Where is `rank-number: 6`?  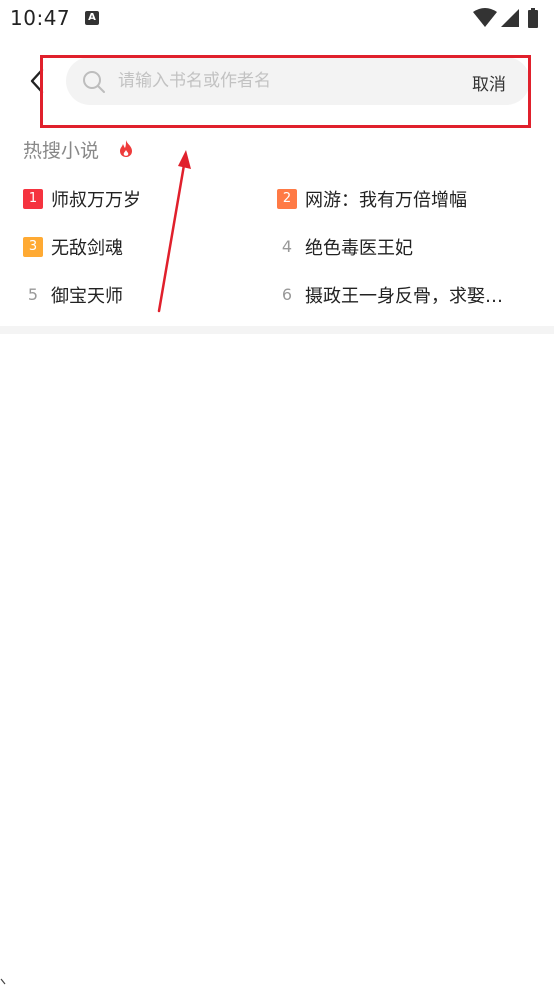 rank-number: 6 is located at coordinates (287, 294).